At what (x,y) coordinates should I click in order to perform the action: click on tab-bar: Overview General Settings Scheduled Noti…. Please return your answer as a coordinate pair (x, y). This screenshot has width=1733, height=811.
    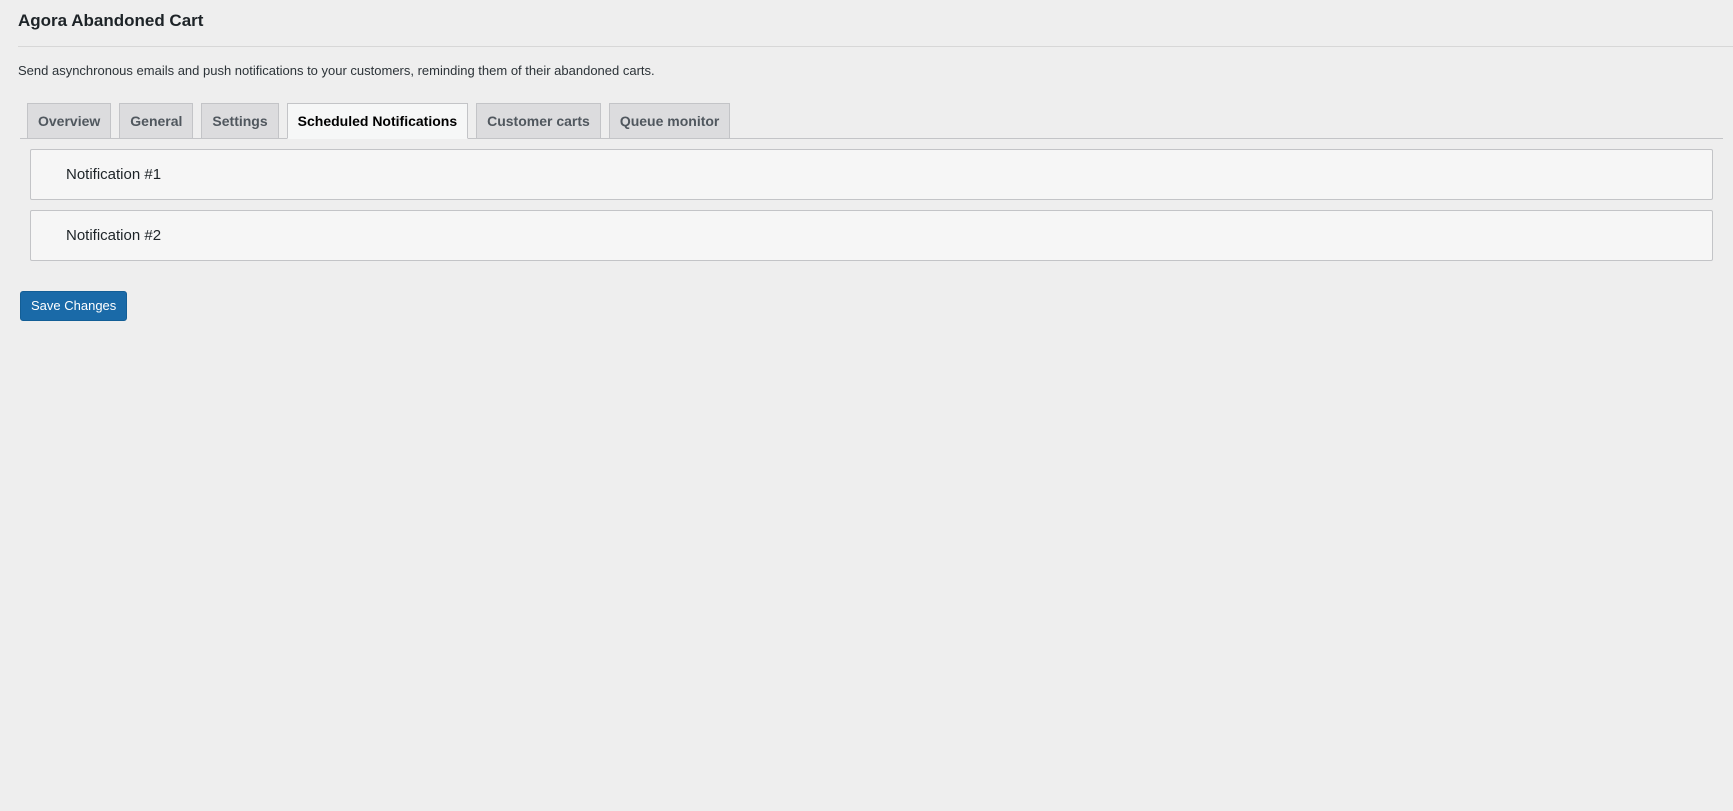
    Looking at the image, I should click on (871, 121).